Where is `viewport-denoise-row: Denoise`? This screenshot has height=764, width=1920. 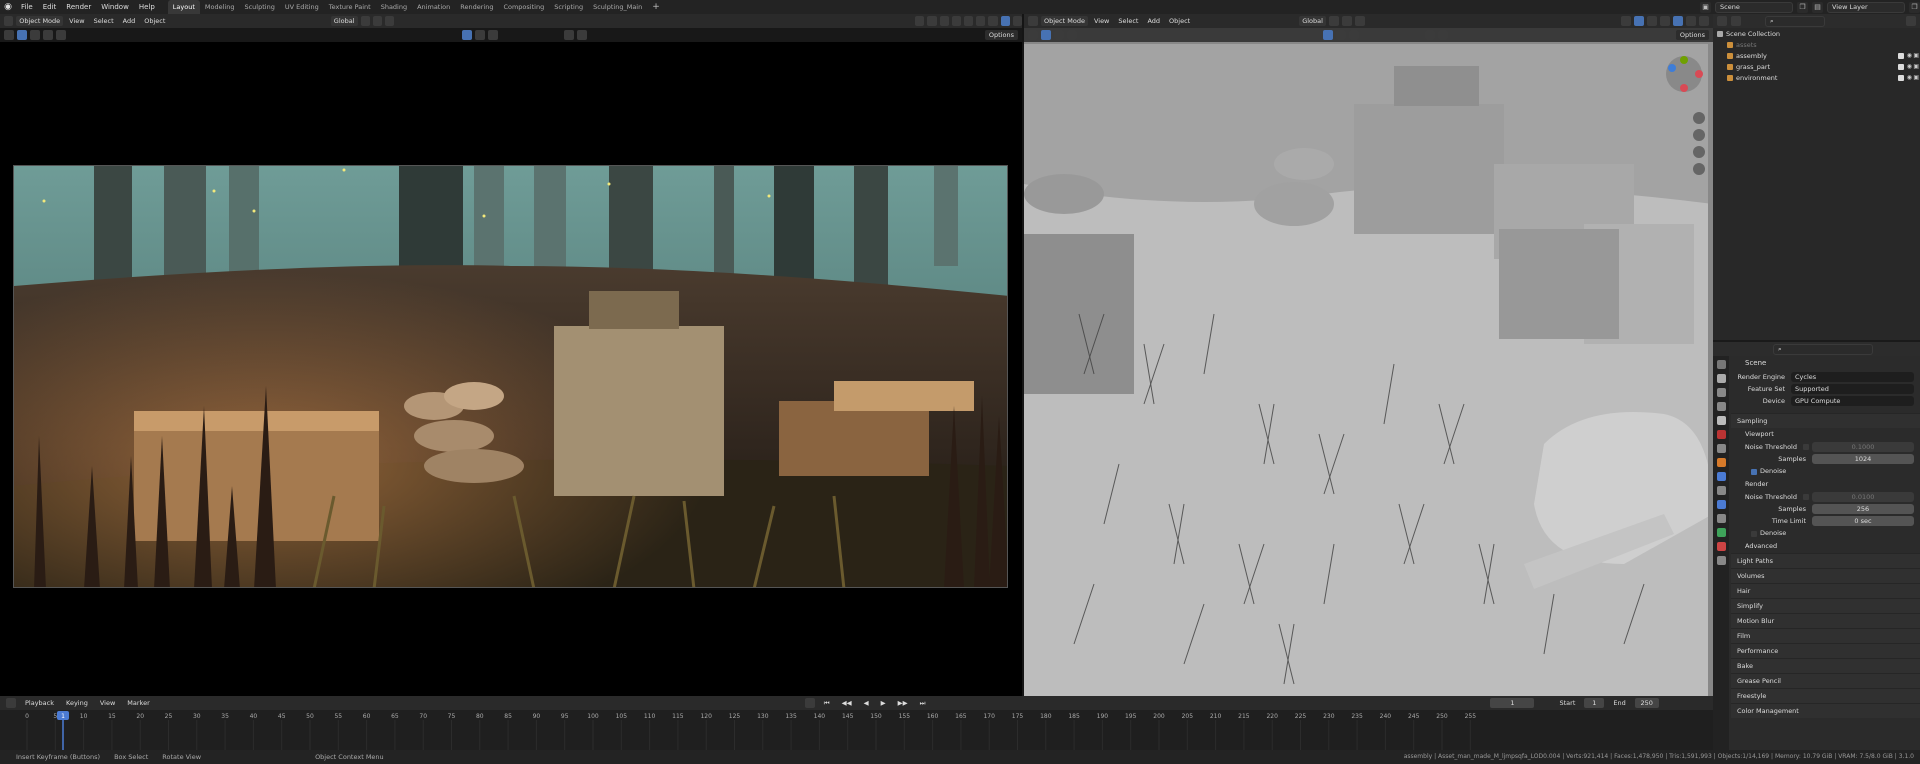 viewport-denoise-row: Denoise is located at coordinates (1825, 471).